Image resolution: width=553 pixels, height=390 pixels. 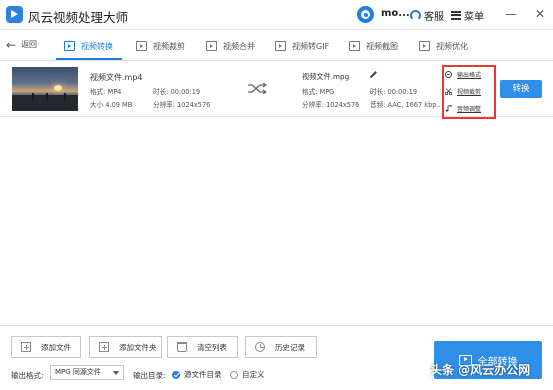 What do you see at coordinates (111, 105) in the screenshot?
I see `source-size: 大小 4.09 MB` at bounding box center [111, 105].